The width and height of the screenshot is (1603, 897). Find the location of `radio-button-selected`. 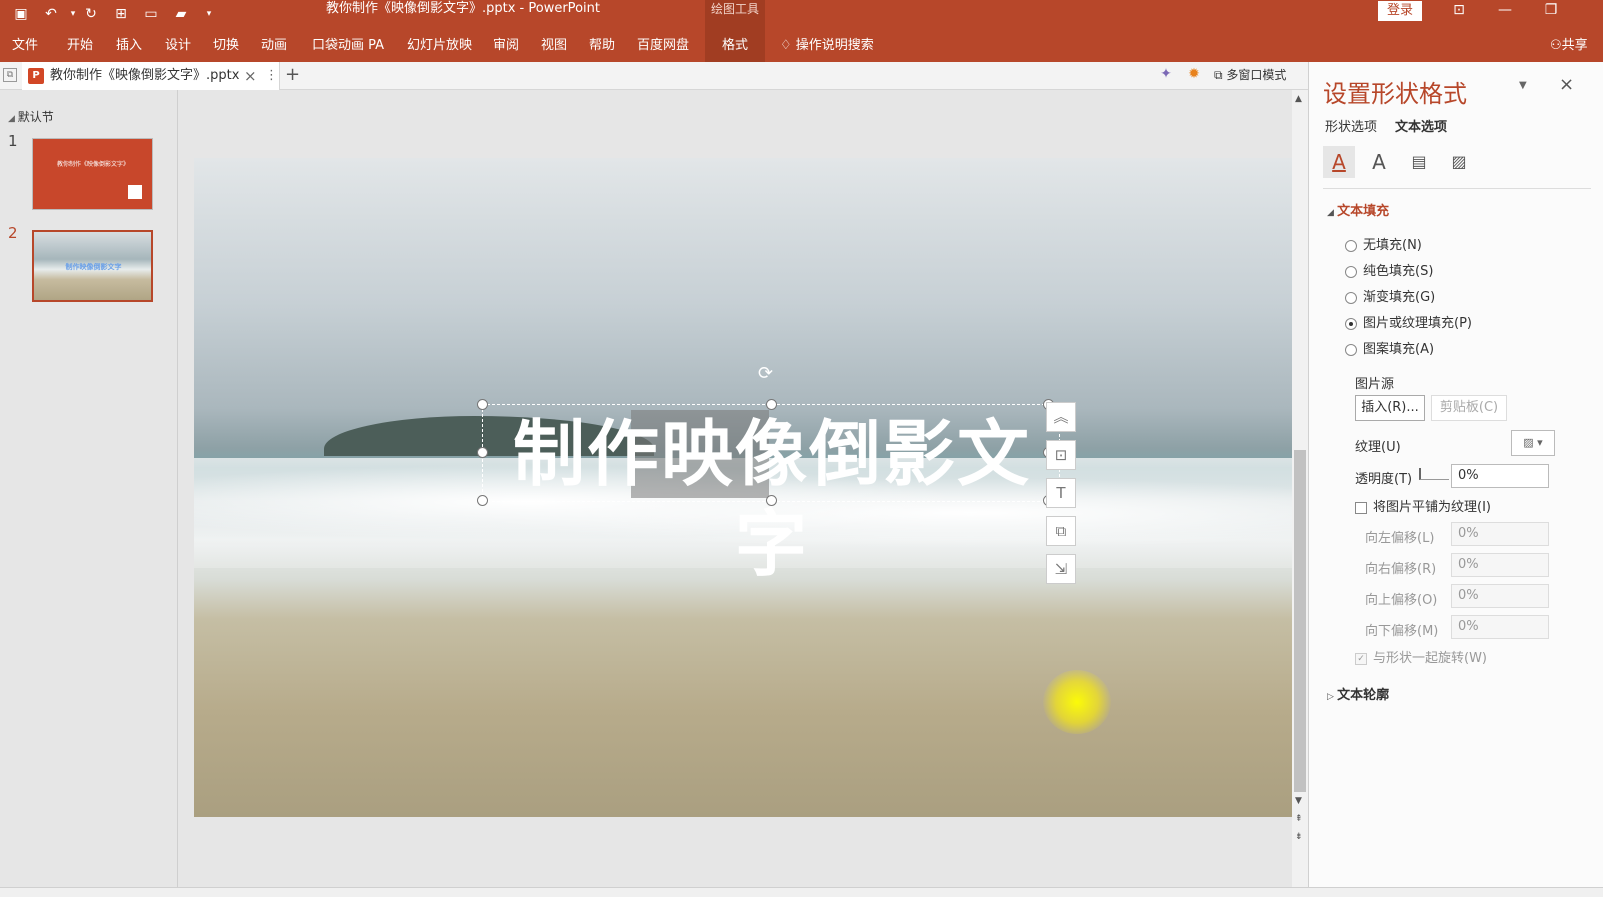

radio-button-selected is located at coordinates (1351, 323).